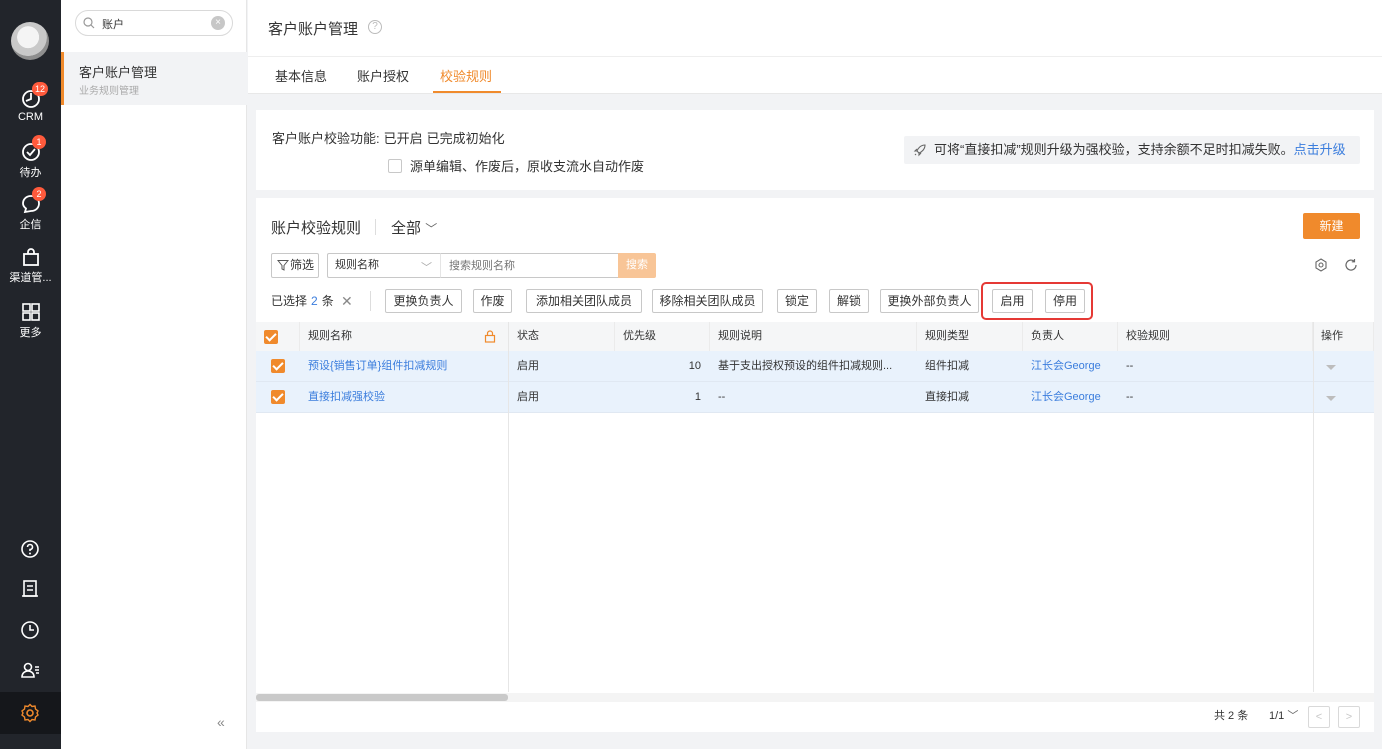 Image resolution: width=1382 pixels, height=749 pixels. Describe the element at coordinates (1215, 336) in the screenshot. I see `table-header-check-rule: 校验规则` at that location.